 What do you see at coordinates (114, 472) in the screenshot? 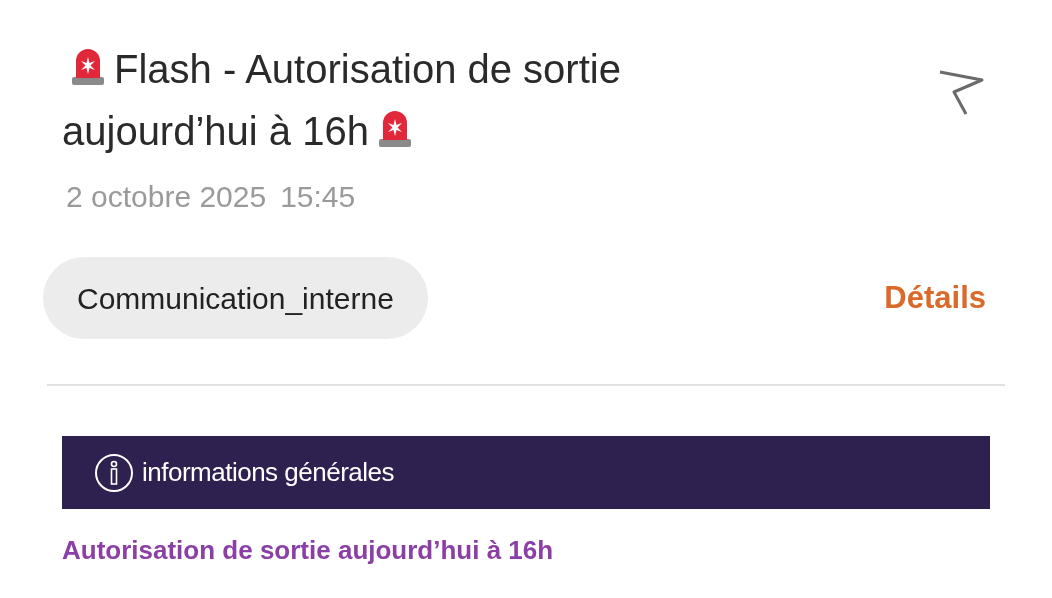
I see `info-icon` at bounding box center [114, 472].